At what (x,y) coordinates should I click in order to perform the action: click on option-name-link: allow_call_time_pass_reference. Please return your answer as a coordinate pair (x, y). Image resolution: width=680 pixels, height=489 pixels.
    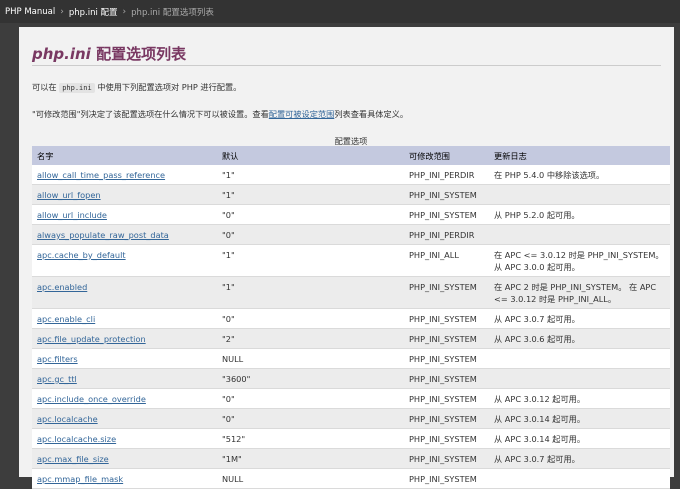
    Looking at the image, I should click on (101, 175).